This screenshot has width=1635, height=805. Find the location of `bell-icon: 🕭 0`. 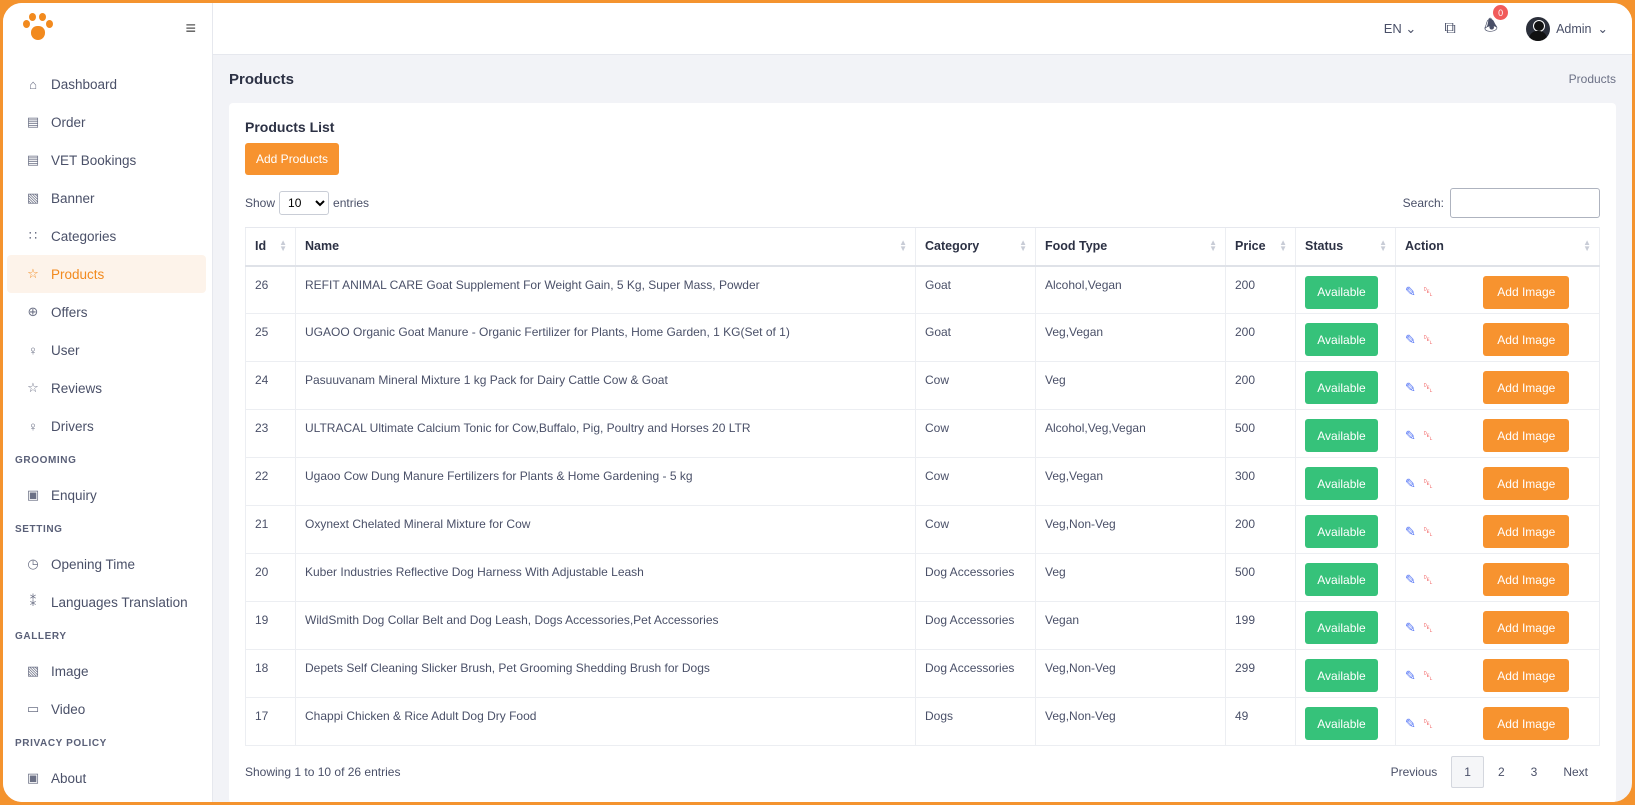

bell-icon: 🕭 0 is located at coordinates (1496, 23).